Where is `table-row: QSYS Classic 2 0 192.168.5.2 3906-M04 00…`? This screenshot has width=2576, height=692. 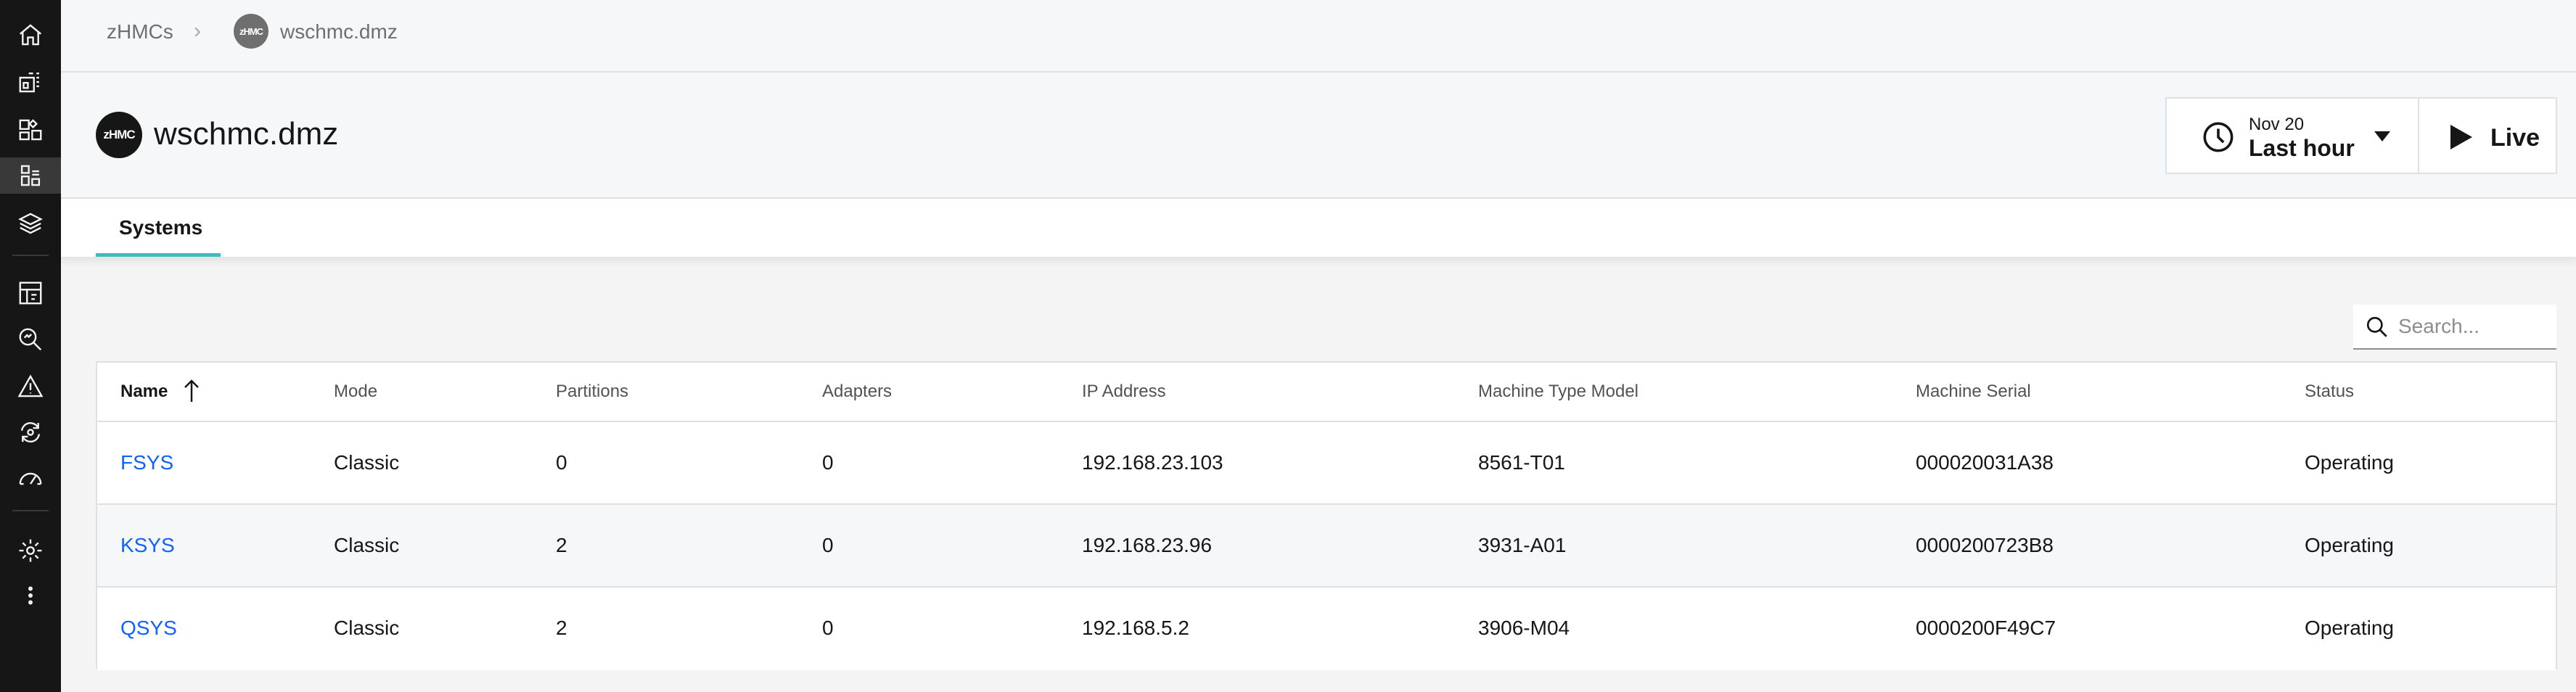
table-row: QSYS Classic 2 0 192.168.5.2 3906-M04 00… is located at coordinates (1326, 629).